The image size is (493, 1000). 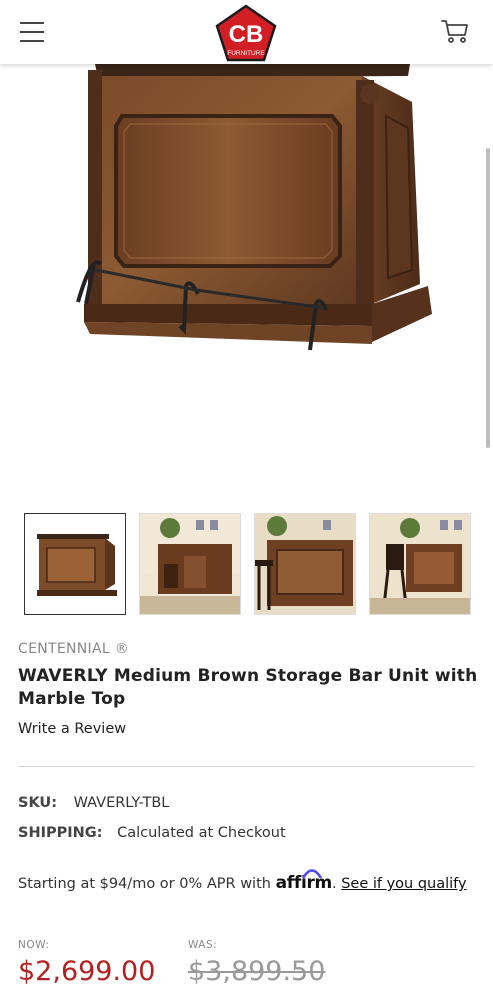 I want to click on image-scrollbar, so click(x=488, y=298).